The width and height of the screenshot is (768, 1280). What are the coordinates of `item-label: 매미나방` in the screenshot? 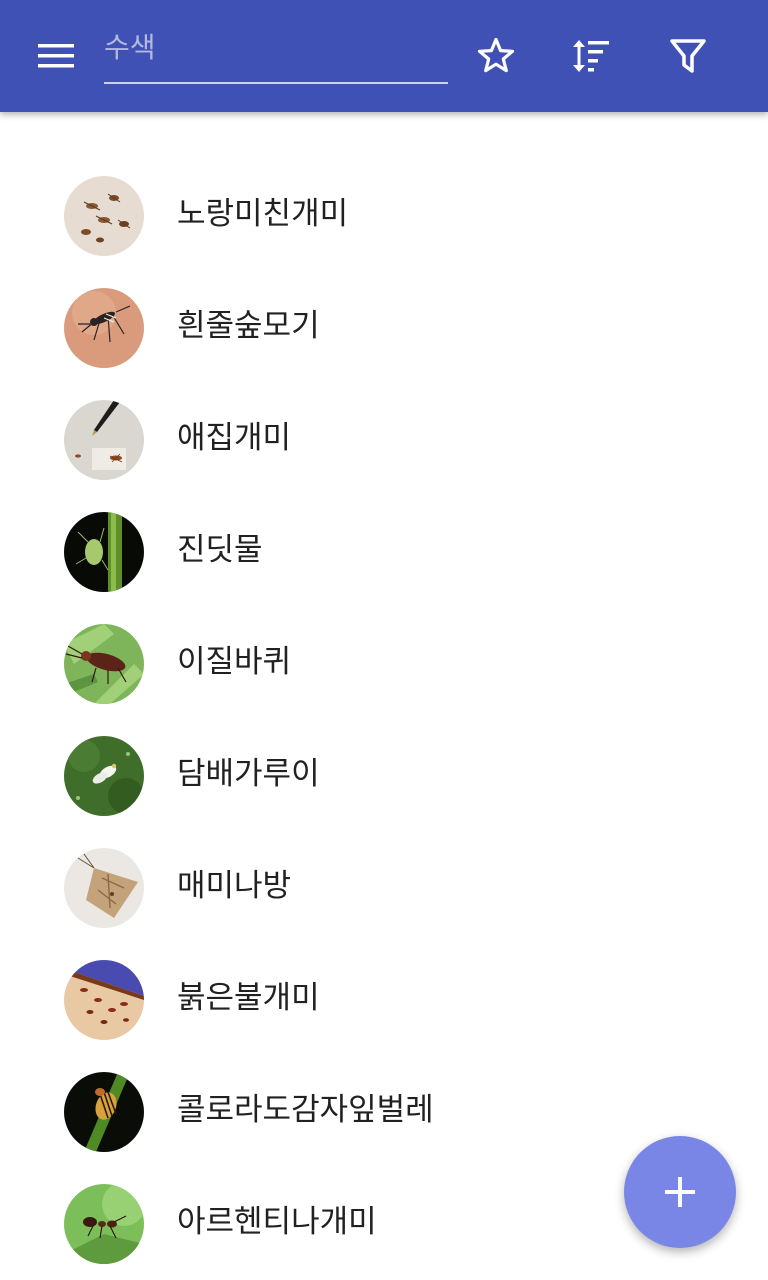 It's located at (234, 886).